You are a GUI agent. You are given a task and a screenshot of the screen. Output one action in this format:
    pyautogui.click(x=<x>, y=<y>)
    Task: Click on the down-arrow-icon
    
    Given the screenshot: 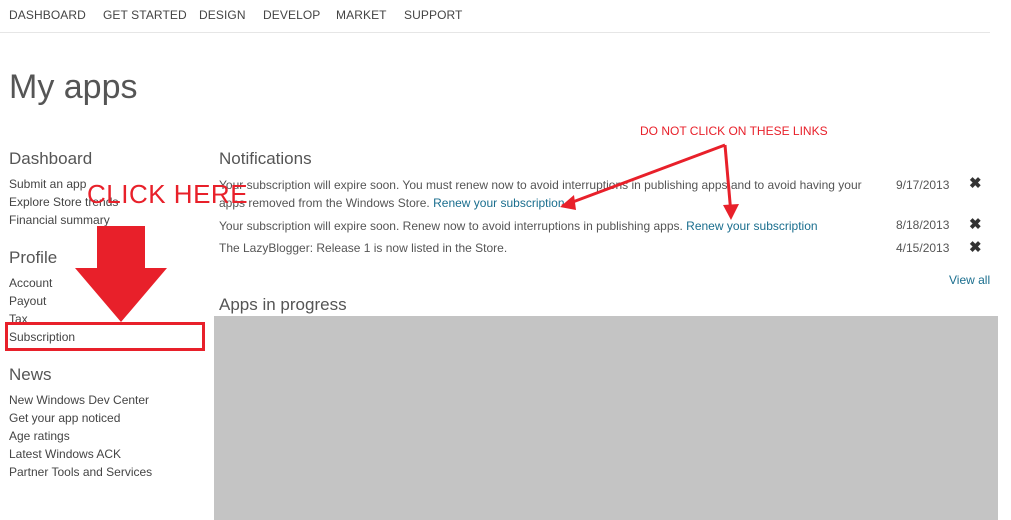 What is the action you would take?
    pyautogui.click(x=121, y=274)
    